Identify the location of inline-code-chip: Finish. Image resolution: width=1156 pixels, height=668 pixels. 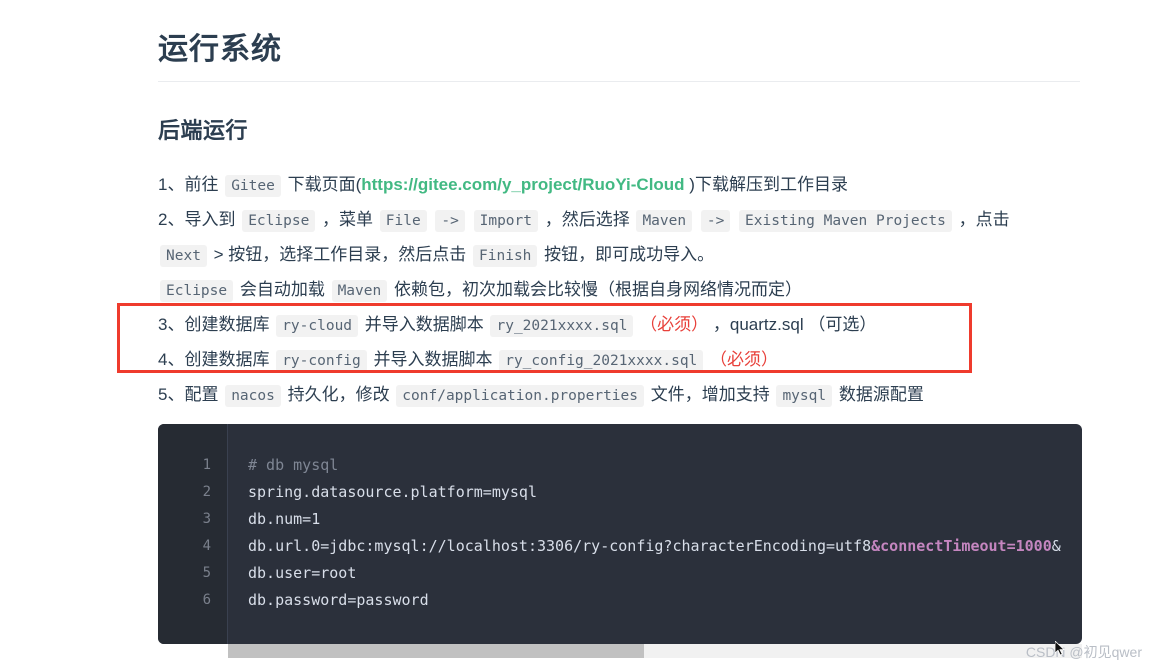
(505, 256).